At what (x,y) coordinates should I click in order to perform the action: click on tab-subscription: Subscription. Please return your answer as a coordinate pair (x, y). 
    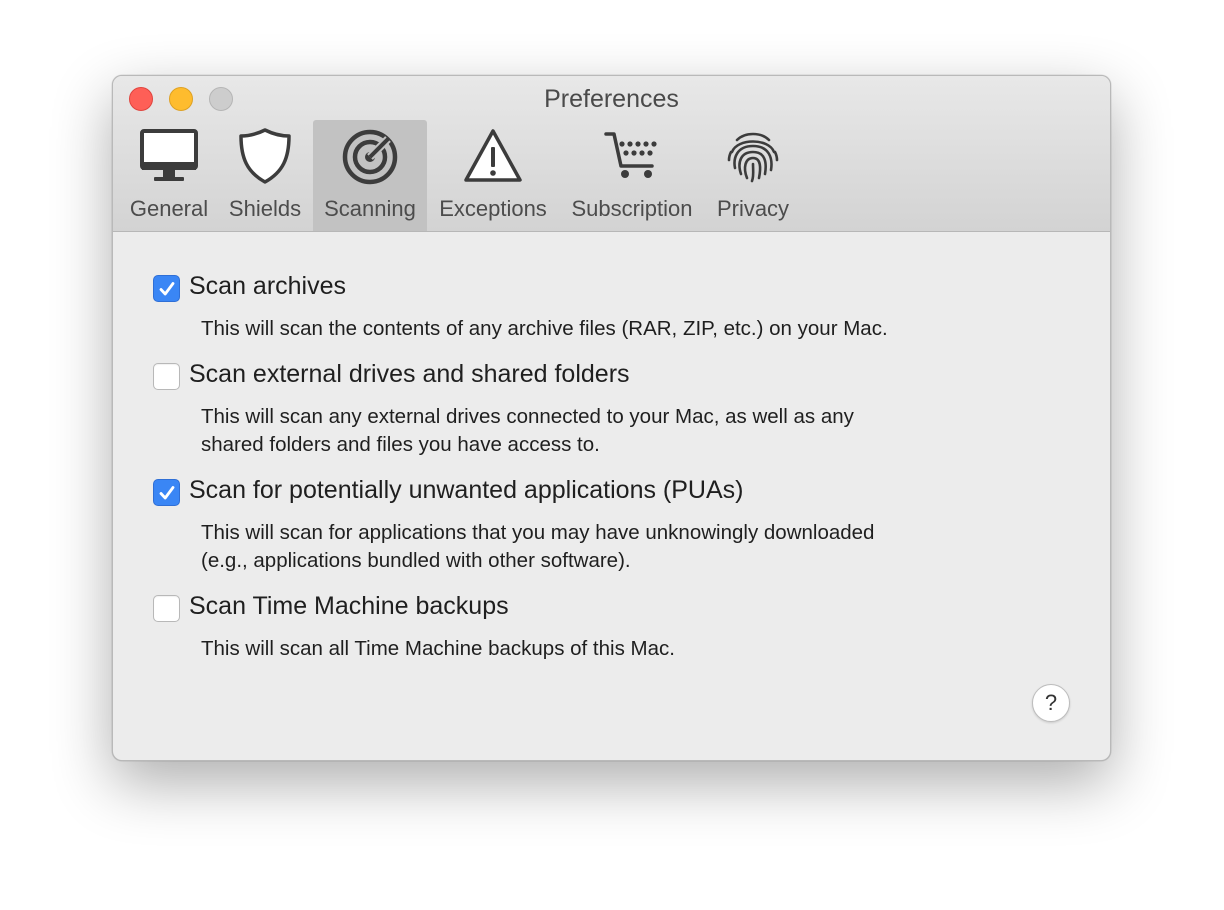
    Looking at the image, I should click on (632, 175).